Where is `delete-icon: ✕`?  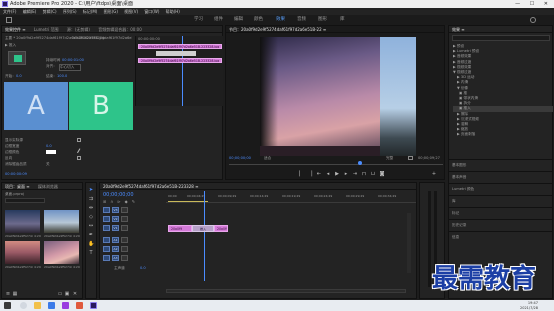 delete-icon: ✕ is located at coordinates (75, 294).